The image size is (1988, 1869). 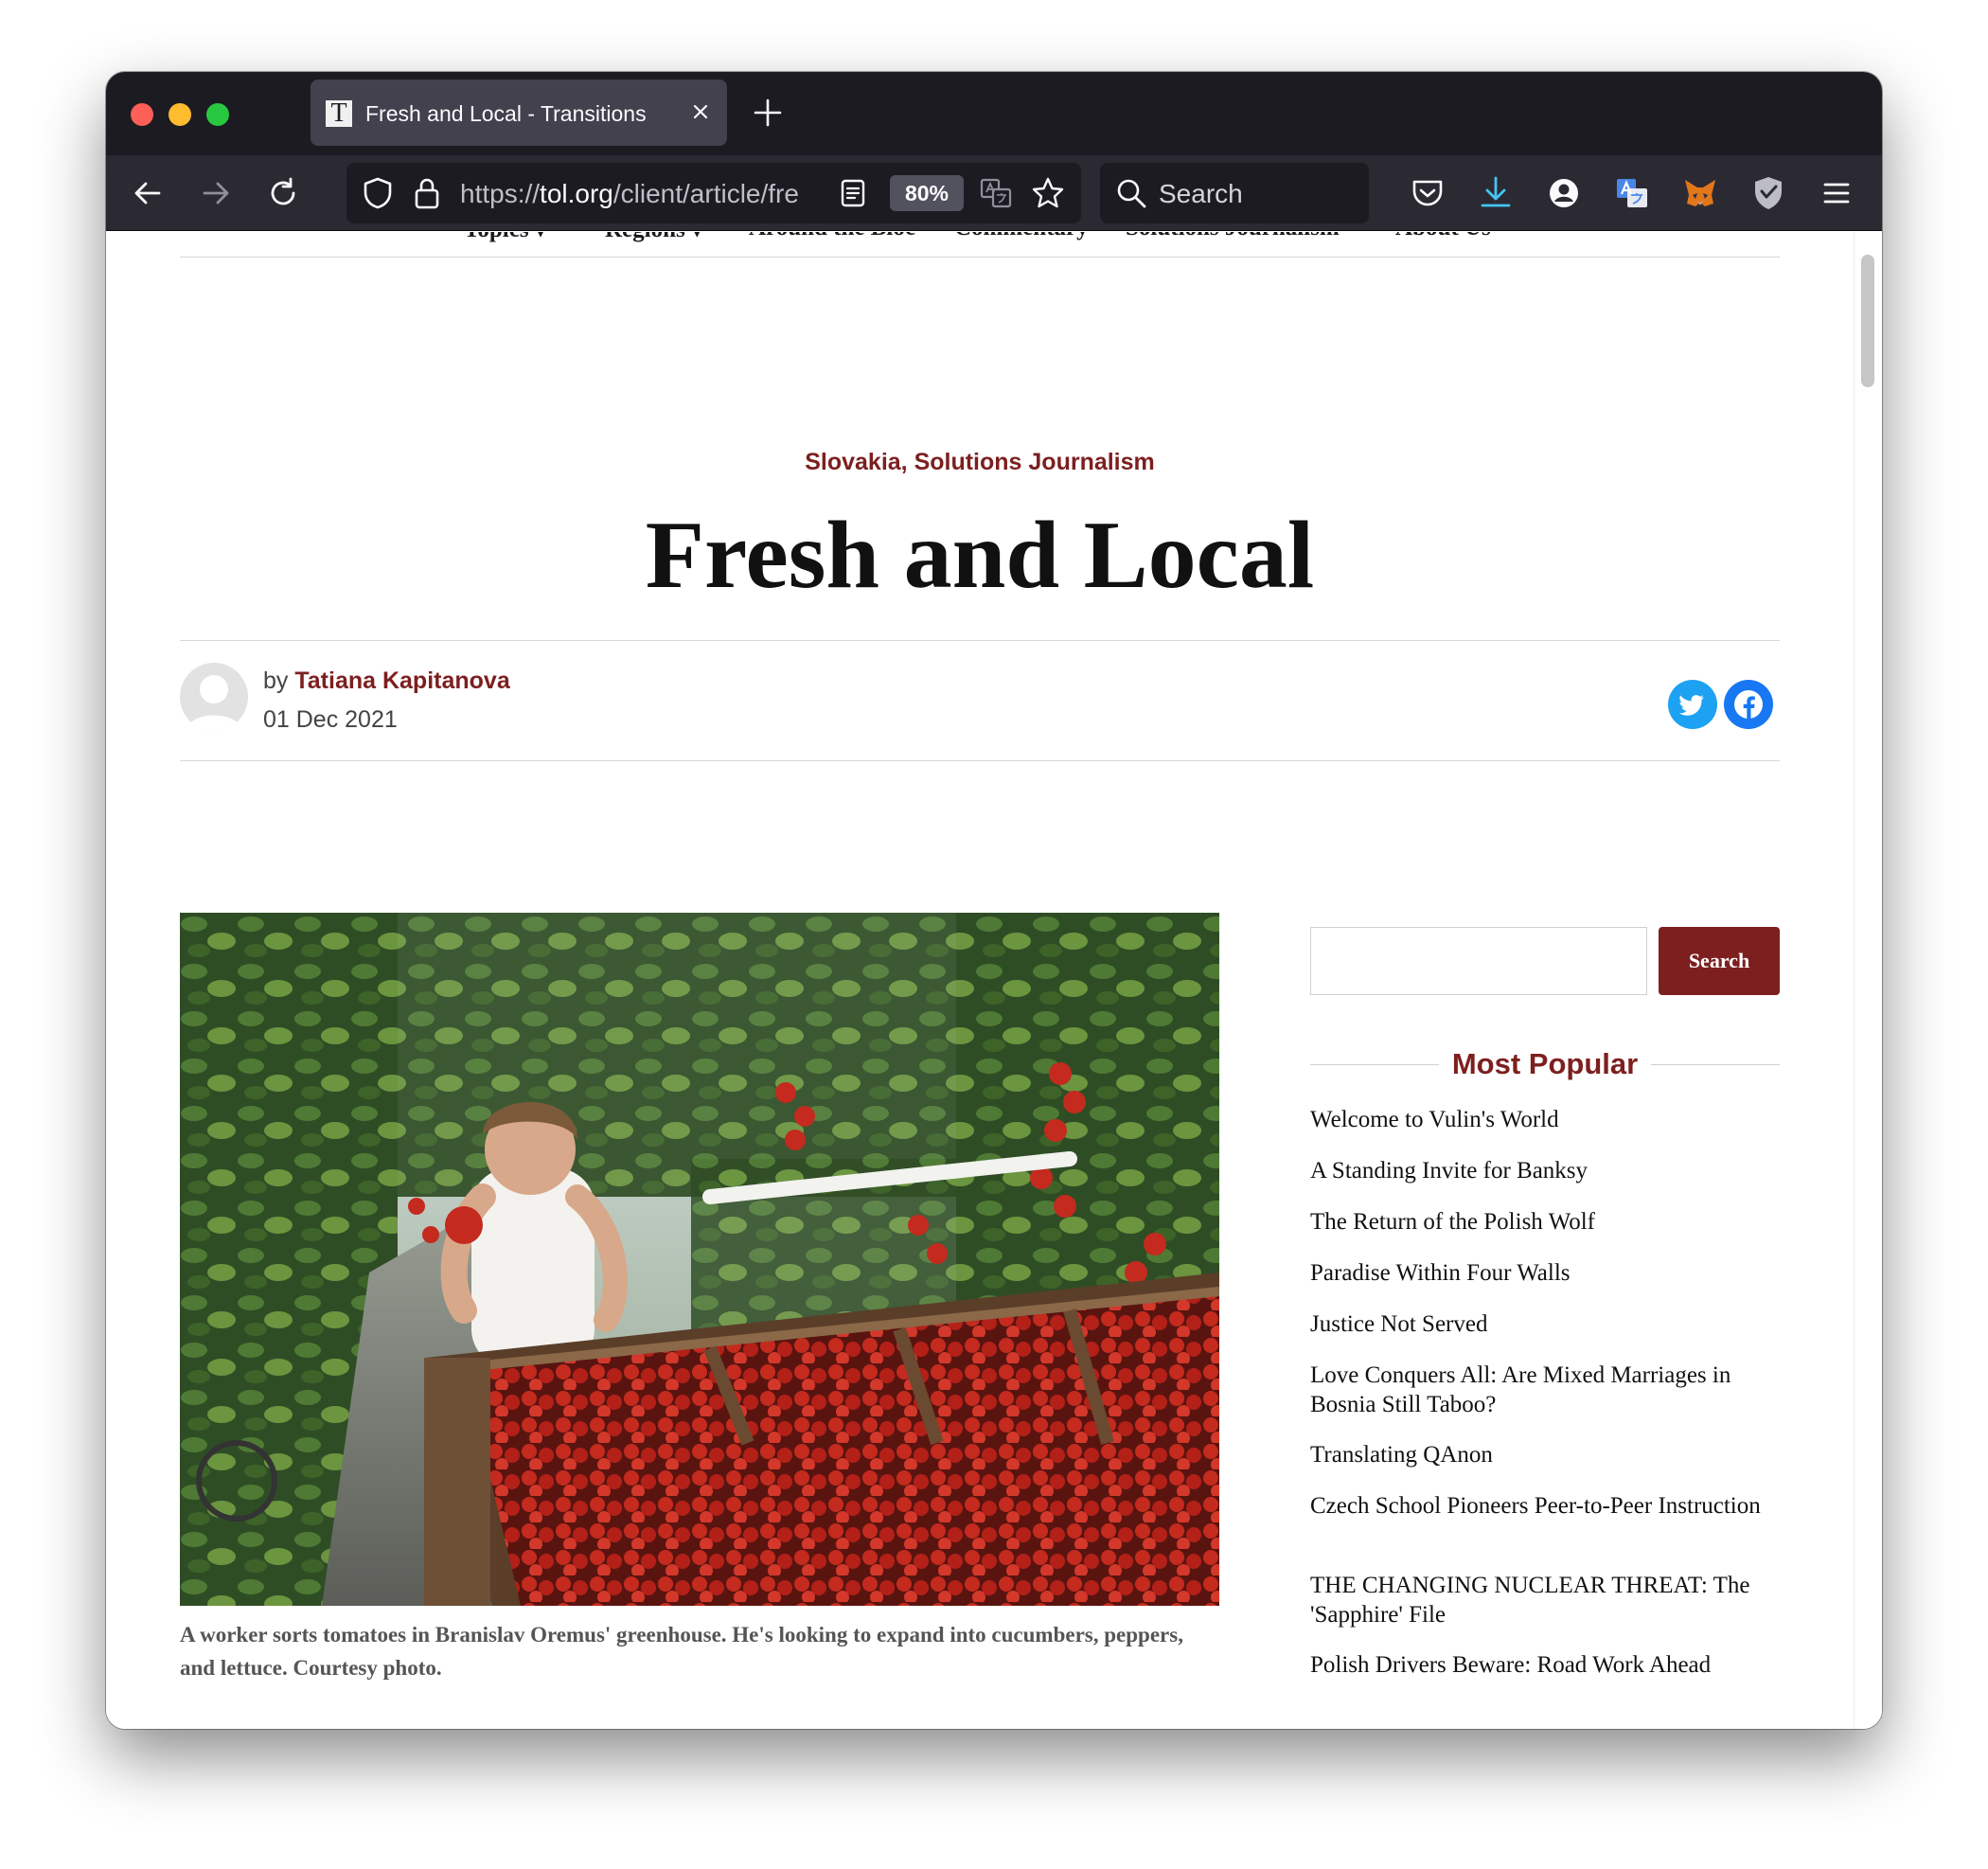 What do you see at coordinates (378, 193) in the screenshot?
I see `shield-icon` at bounding box center [378, 193].